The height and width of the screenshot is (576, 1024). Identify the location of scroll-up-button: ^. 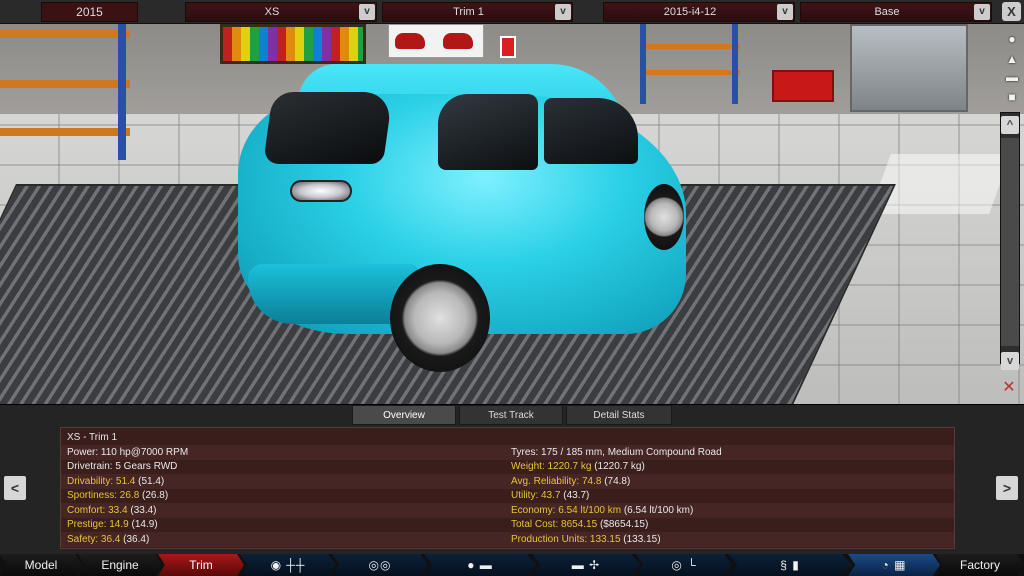
(1010, 125).